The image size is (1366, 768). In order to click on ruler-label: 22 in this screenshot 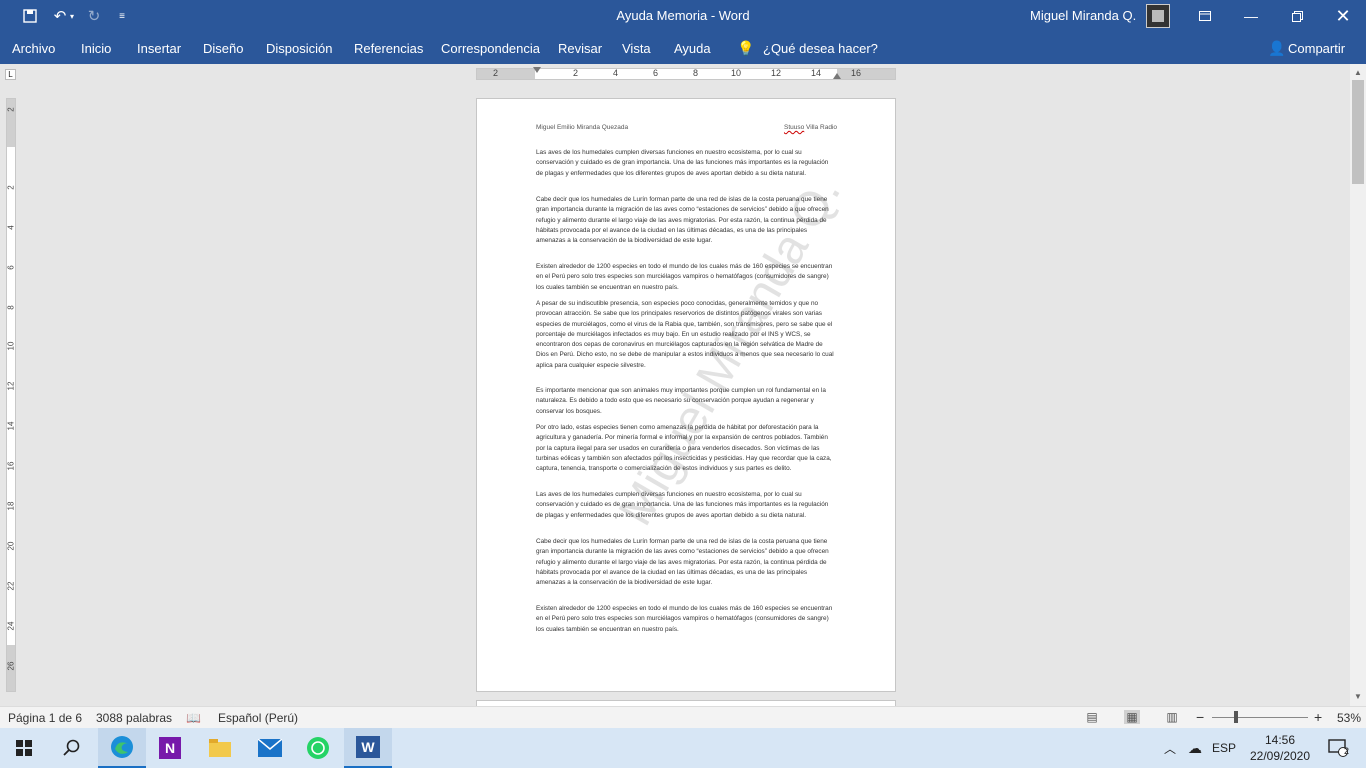, I will do `click(11, 586)`.